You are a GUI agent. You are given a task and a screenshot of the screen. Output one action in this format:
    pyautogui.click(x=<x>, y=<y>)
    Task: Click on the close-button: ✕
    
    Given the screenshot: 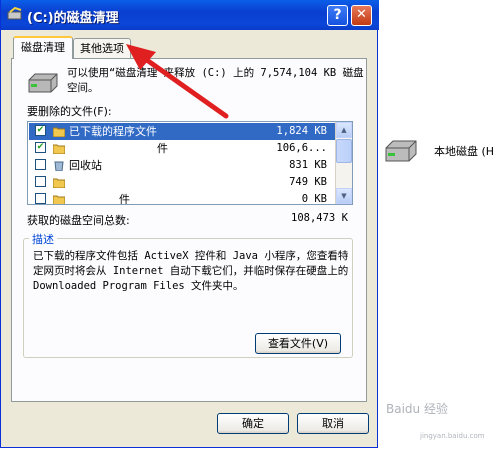 What is the action you would take?
    pyautogui.click(x=361, y=15)
    